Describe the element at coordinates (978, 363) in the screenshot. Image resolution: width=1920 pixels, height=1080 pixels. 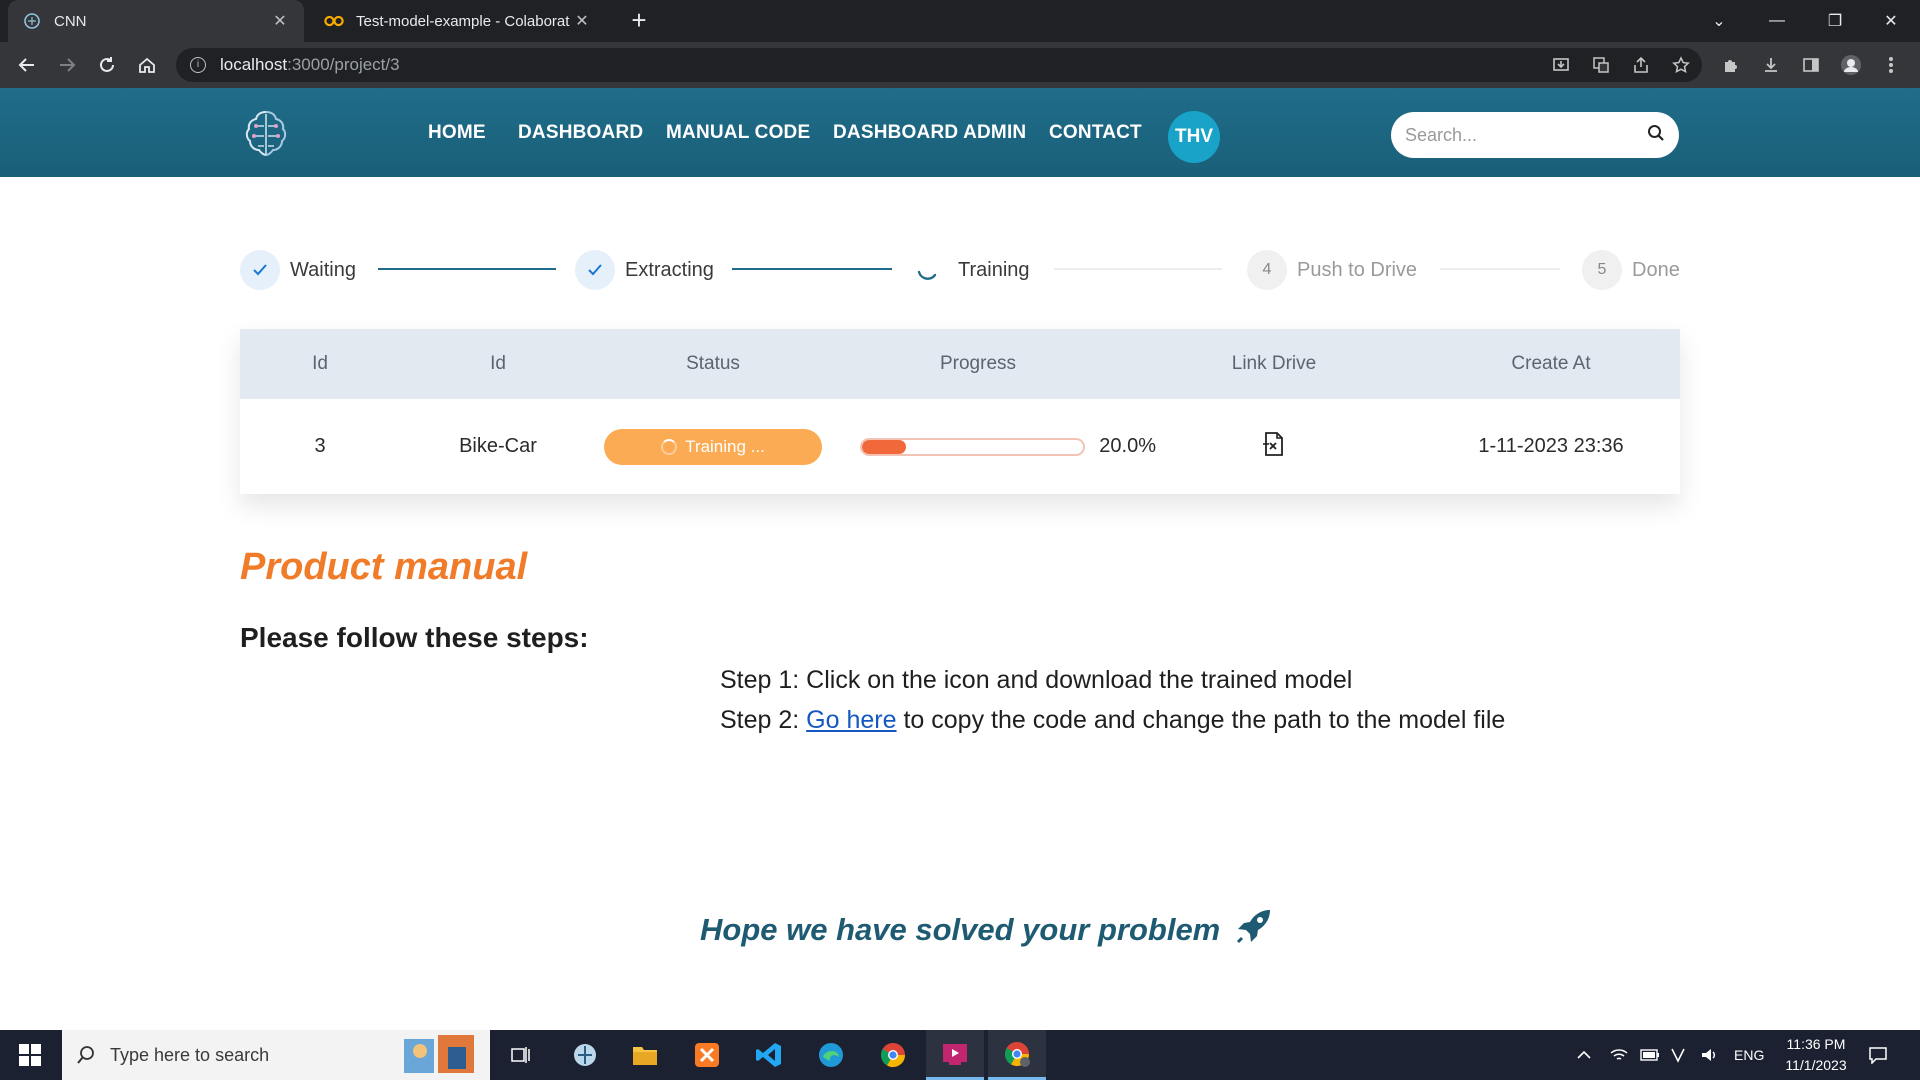
I see `col-header-progress: Progress` at that location.